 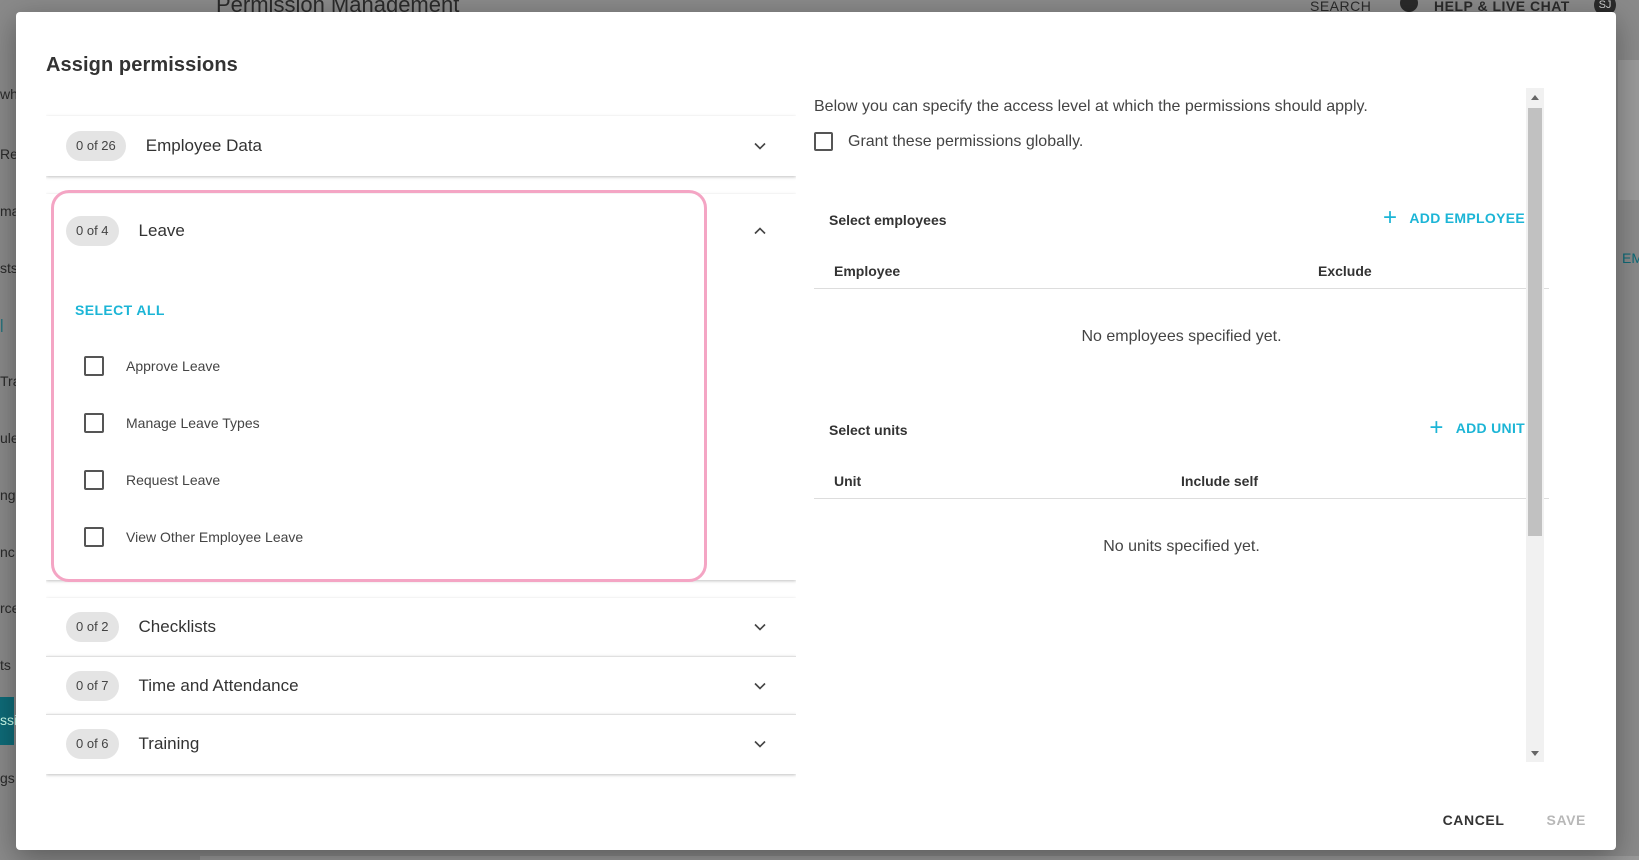 I want to click on employees-table-header: Employee Exclude, so click(x=1181, y=269).